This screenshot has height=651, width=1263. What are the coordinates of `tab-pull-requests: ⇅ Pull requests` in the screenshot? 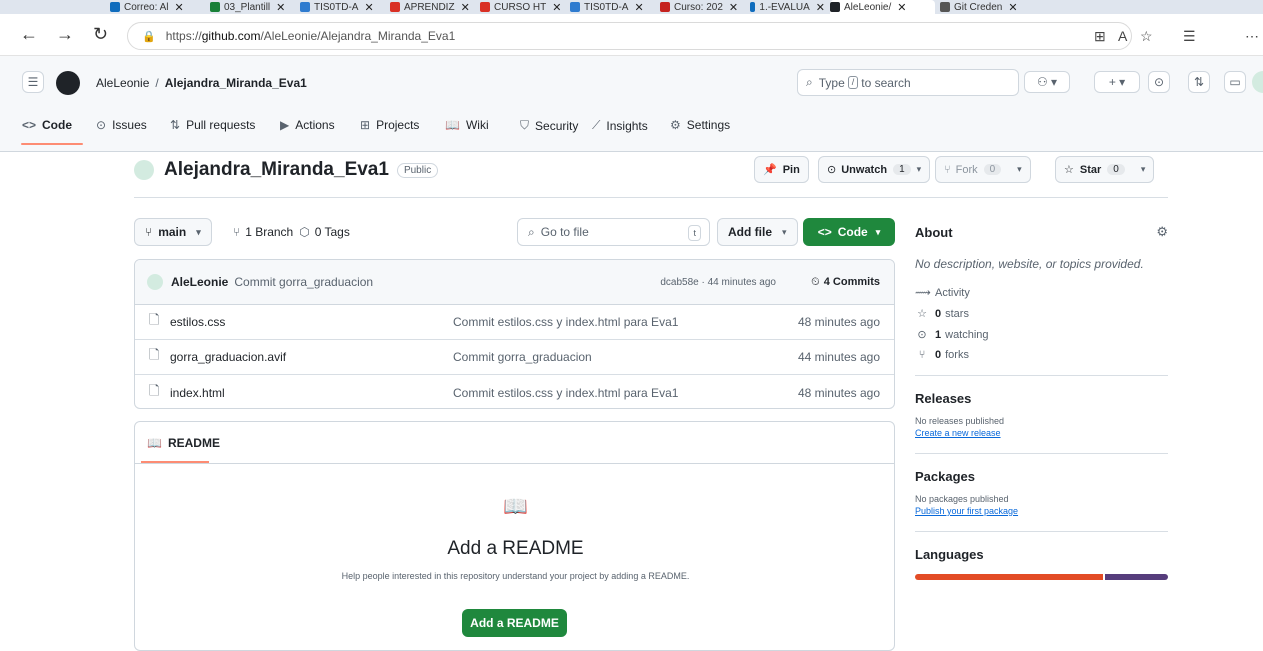 It's located at (212, 125).